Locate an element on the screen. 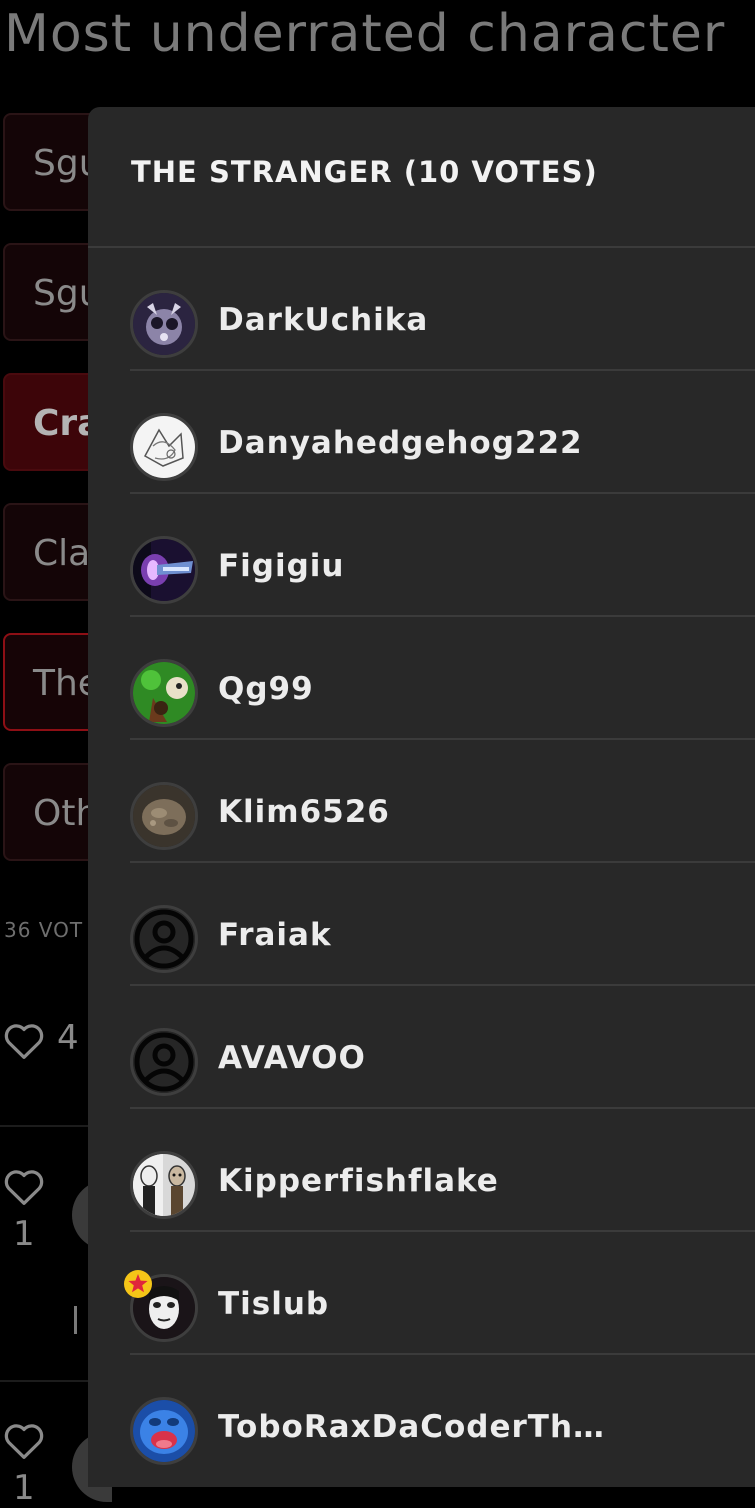  voter-item: Kipperfishflake is located at coordinates (442, 1170).